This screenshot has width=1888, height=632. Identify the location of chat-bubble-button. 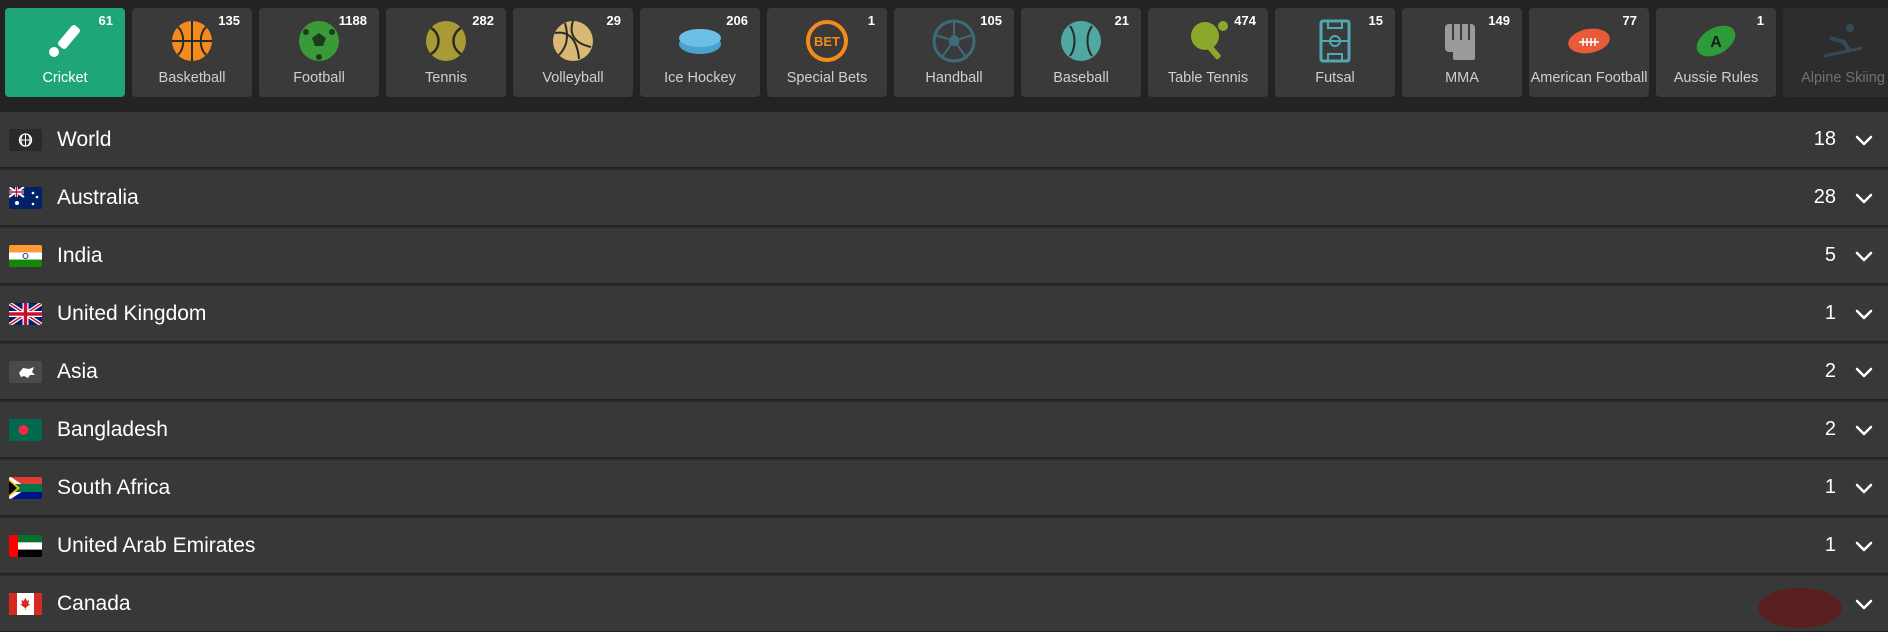
(1800, 608).